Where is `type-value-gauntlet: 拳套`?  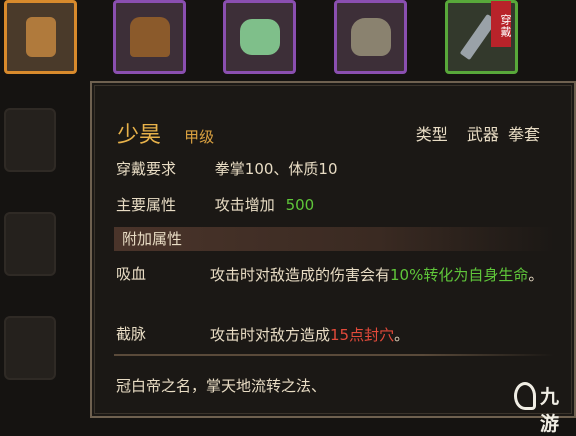 type-value-gauntlet: 拳套 is located at coordinates (523, 134).